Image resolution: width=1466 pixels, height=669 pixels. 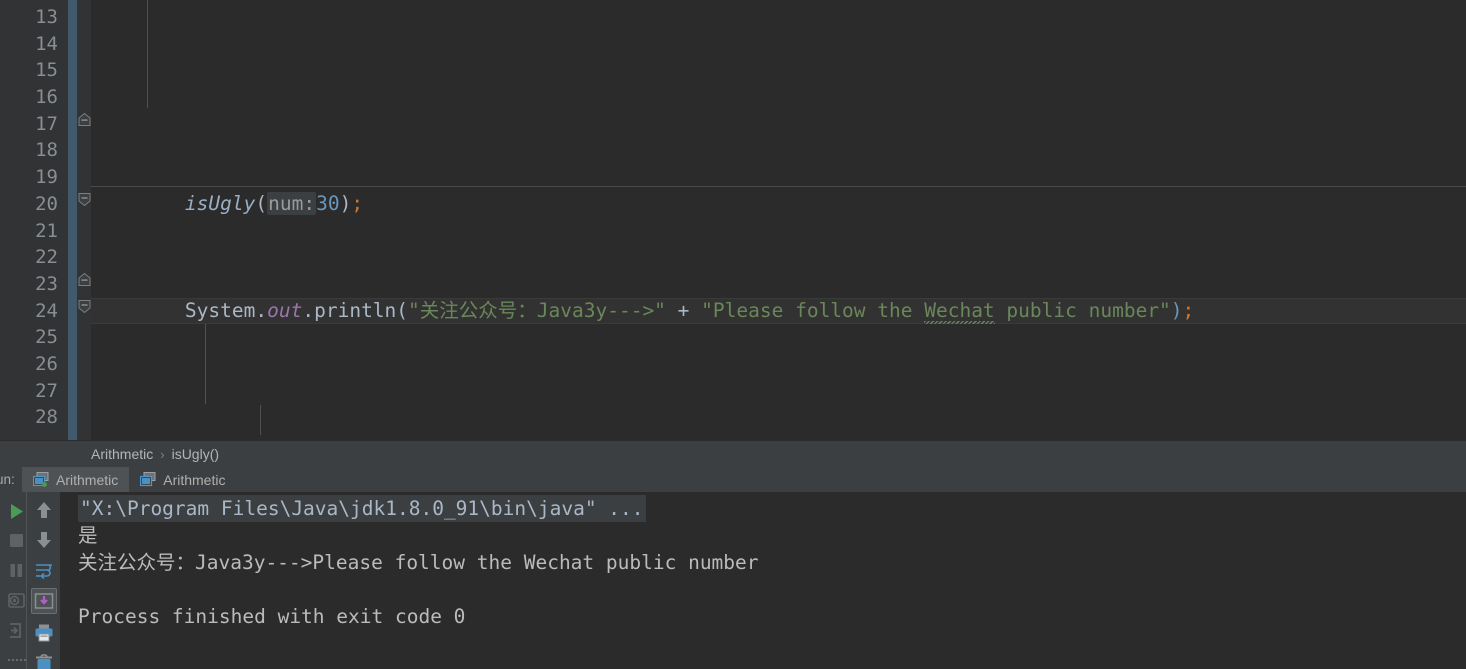 I want to click on breadcrumb-method: isUgly(), so click(x=195, y=454).